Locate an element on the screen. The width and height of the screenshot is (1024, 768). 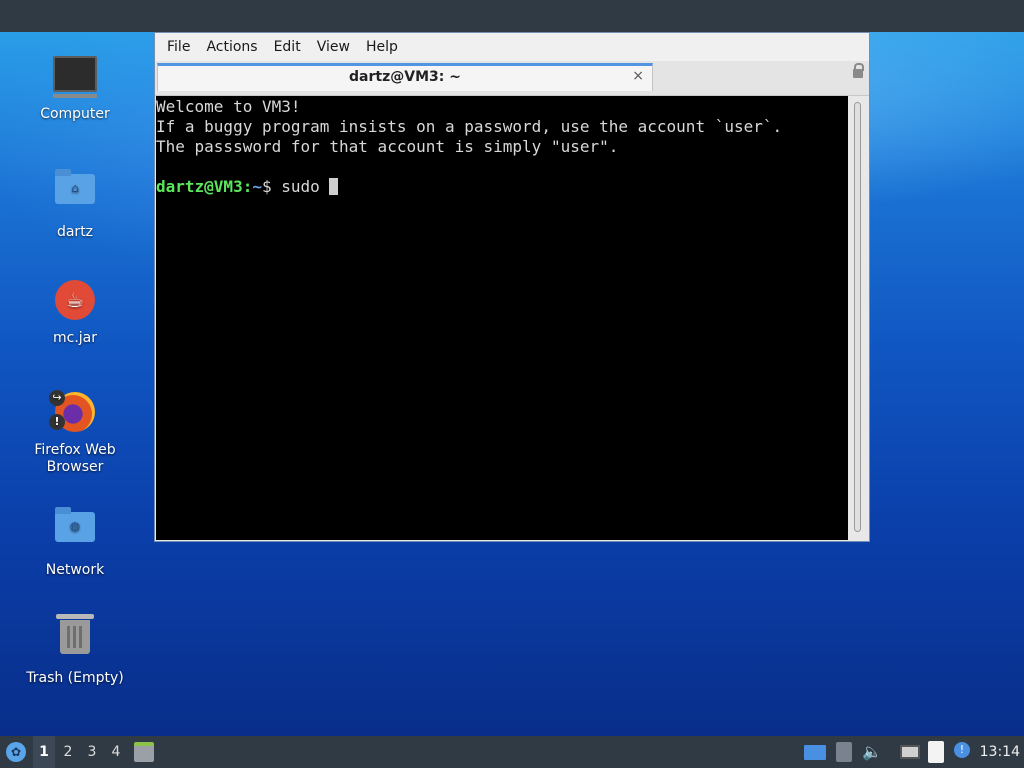
lock-icon is located at coordinates (858, 70).